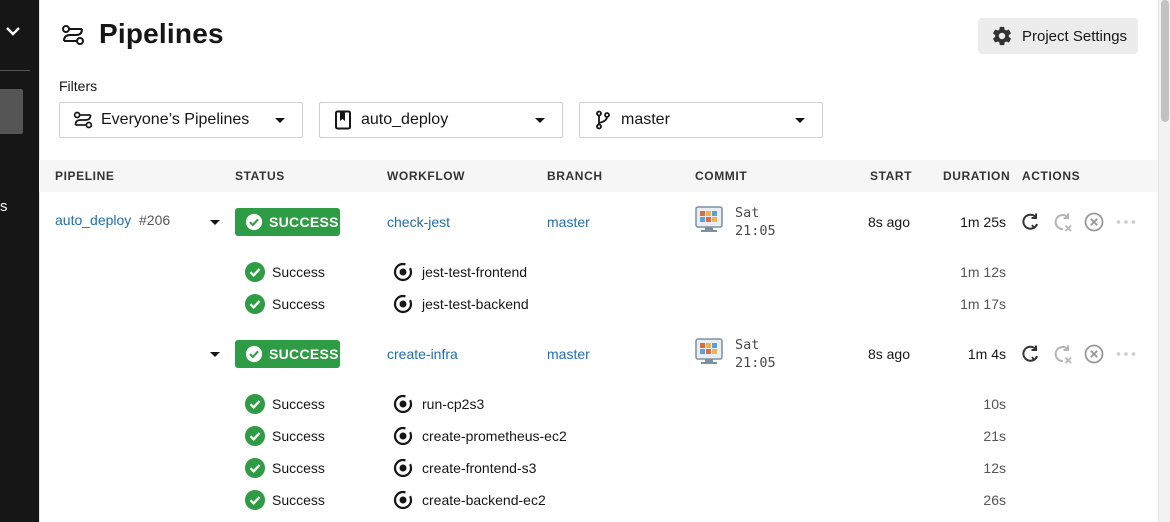 Image resolution: width=1170 pixels, height=522 pixels. What do you see at coordinates (418, 222) in the screenshot?
I see `workflow-link: check-jest` at bounding box center [418, 222].